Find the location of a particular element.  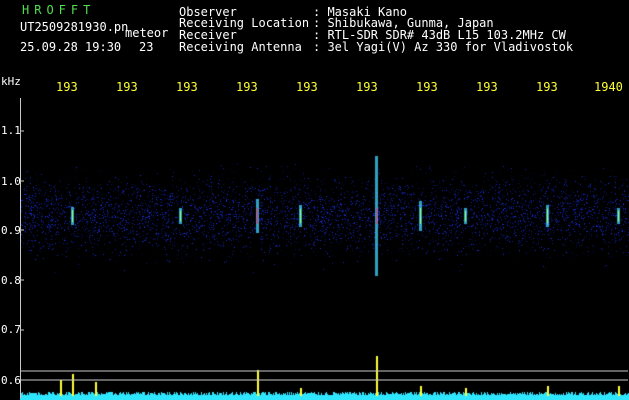

y-tick-label: 0.6 is located at coordinates (11, 380).